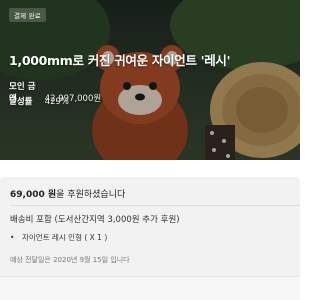 This screenshot has height=300, width=320. What do you see at coordinates (95, 220) in the screenshot?
I see `shipping-info: 배송비 포함 (도서산간지역 3,000원 추가 후원)` at bounding box center [95, 220].